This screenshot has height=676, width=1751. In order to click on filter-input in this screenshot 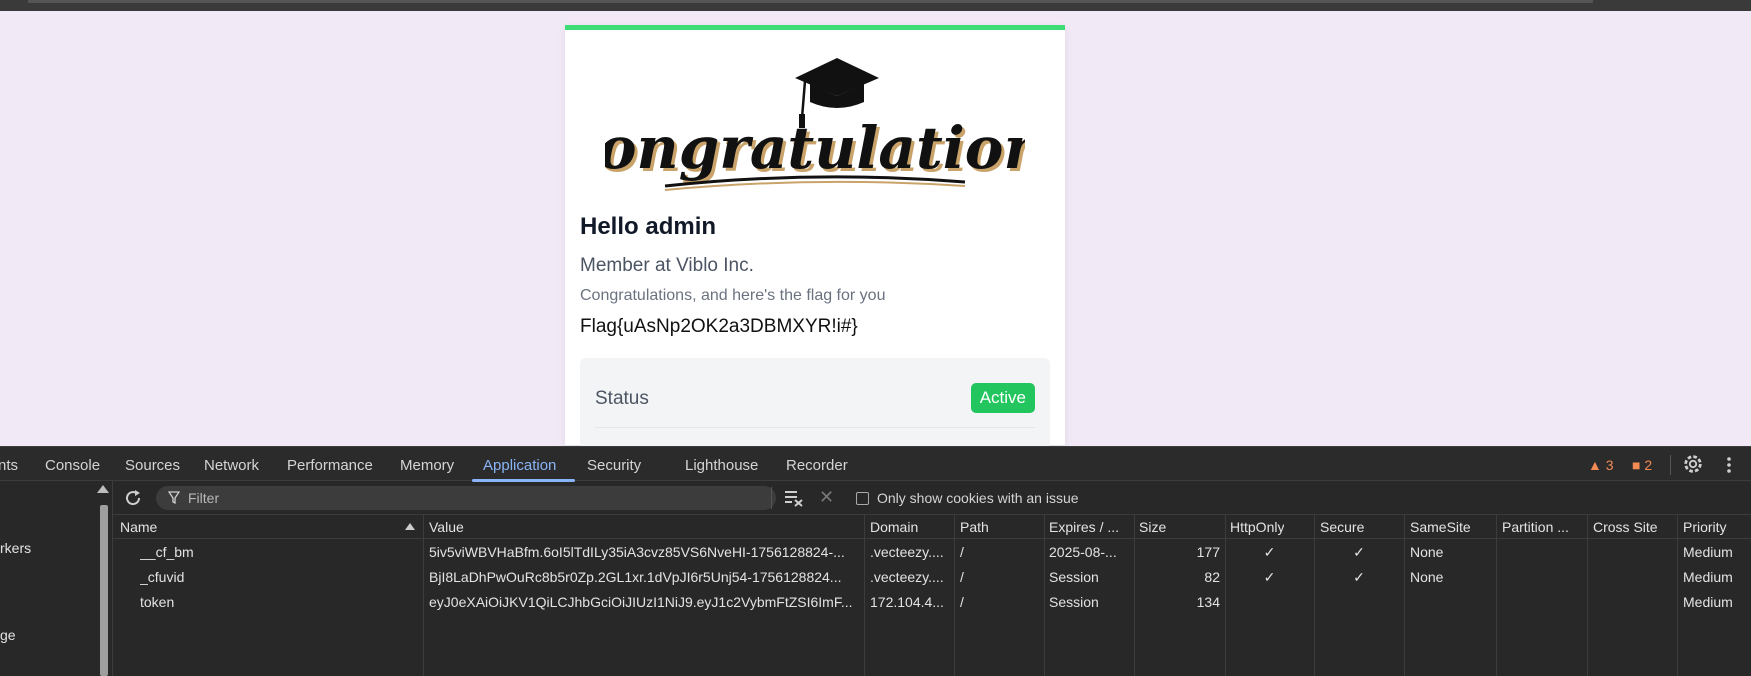, I will do `click(468, 498)`.